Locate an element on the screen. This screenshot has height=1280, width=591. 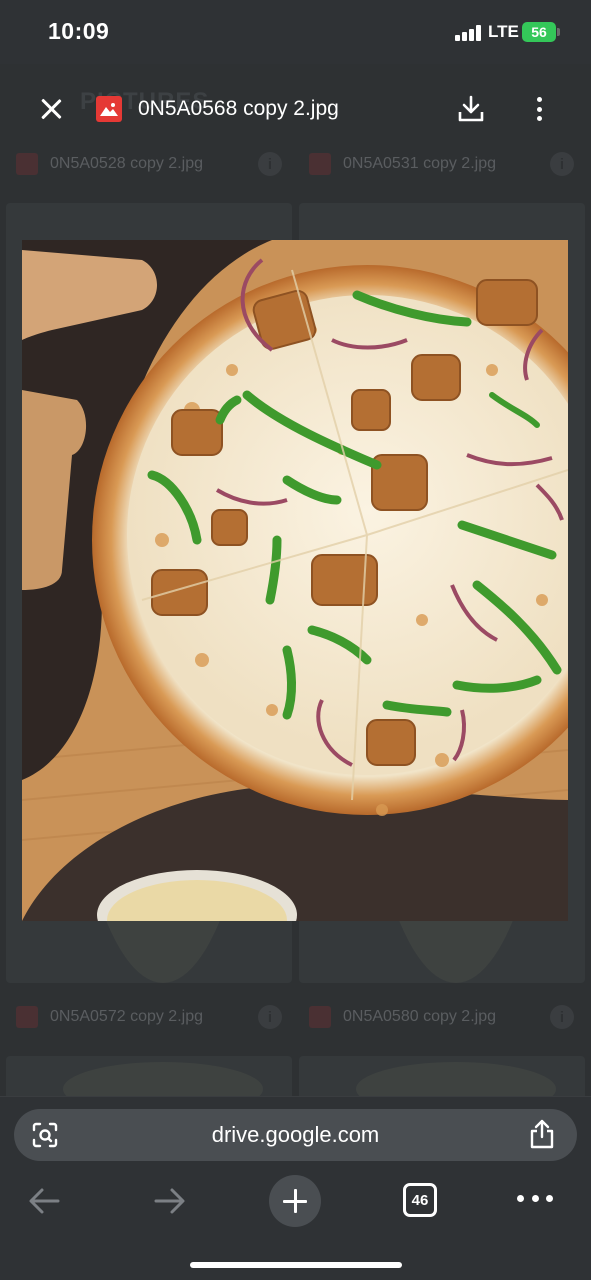
more-vertical-icon is located at coordinates (539, 109).